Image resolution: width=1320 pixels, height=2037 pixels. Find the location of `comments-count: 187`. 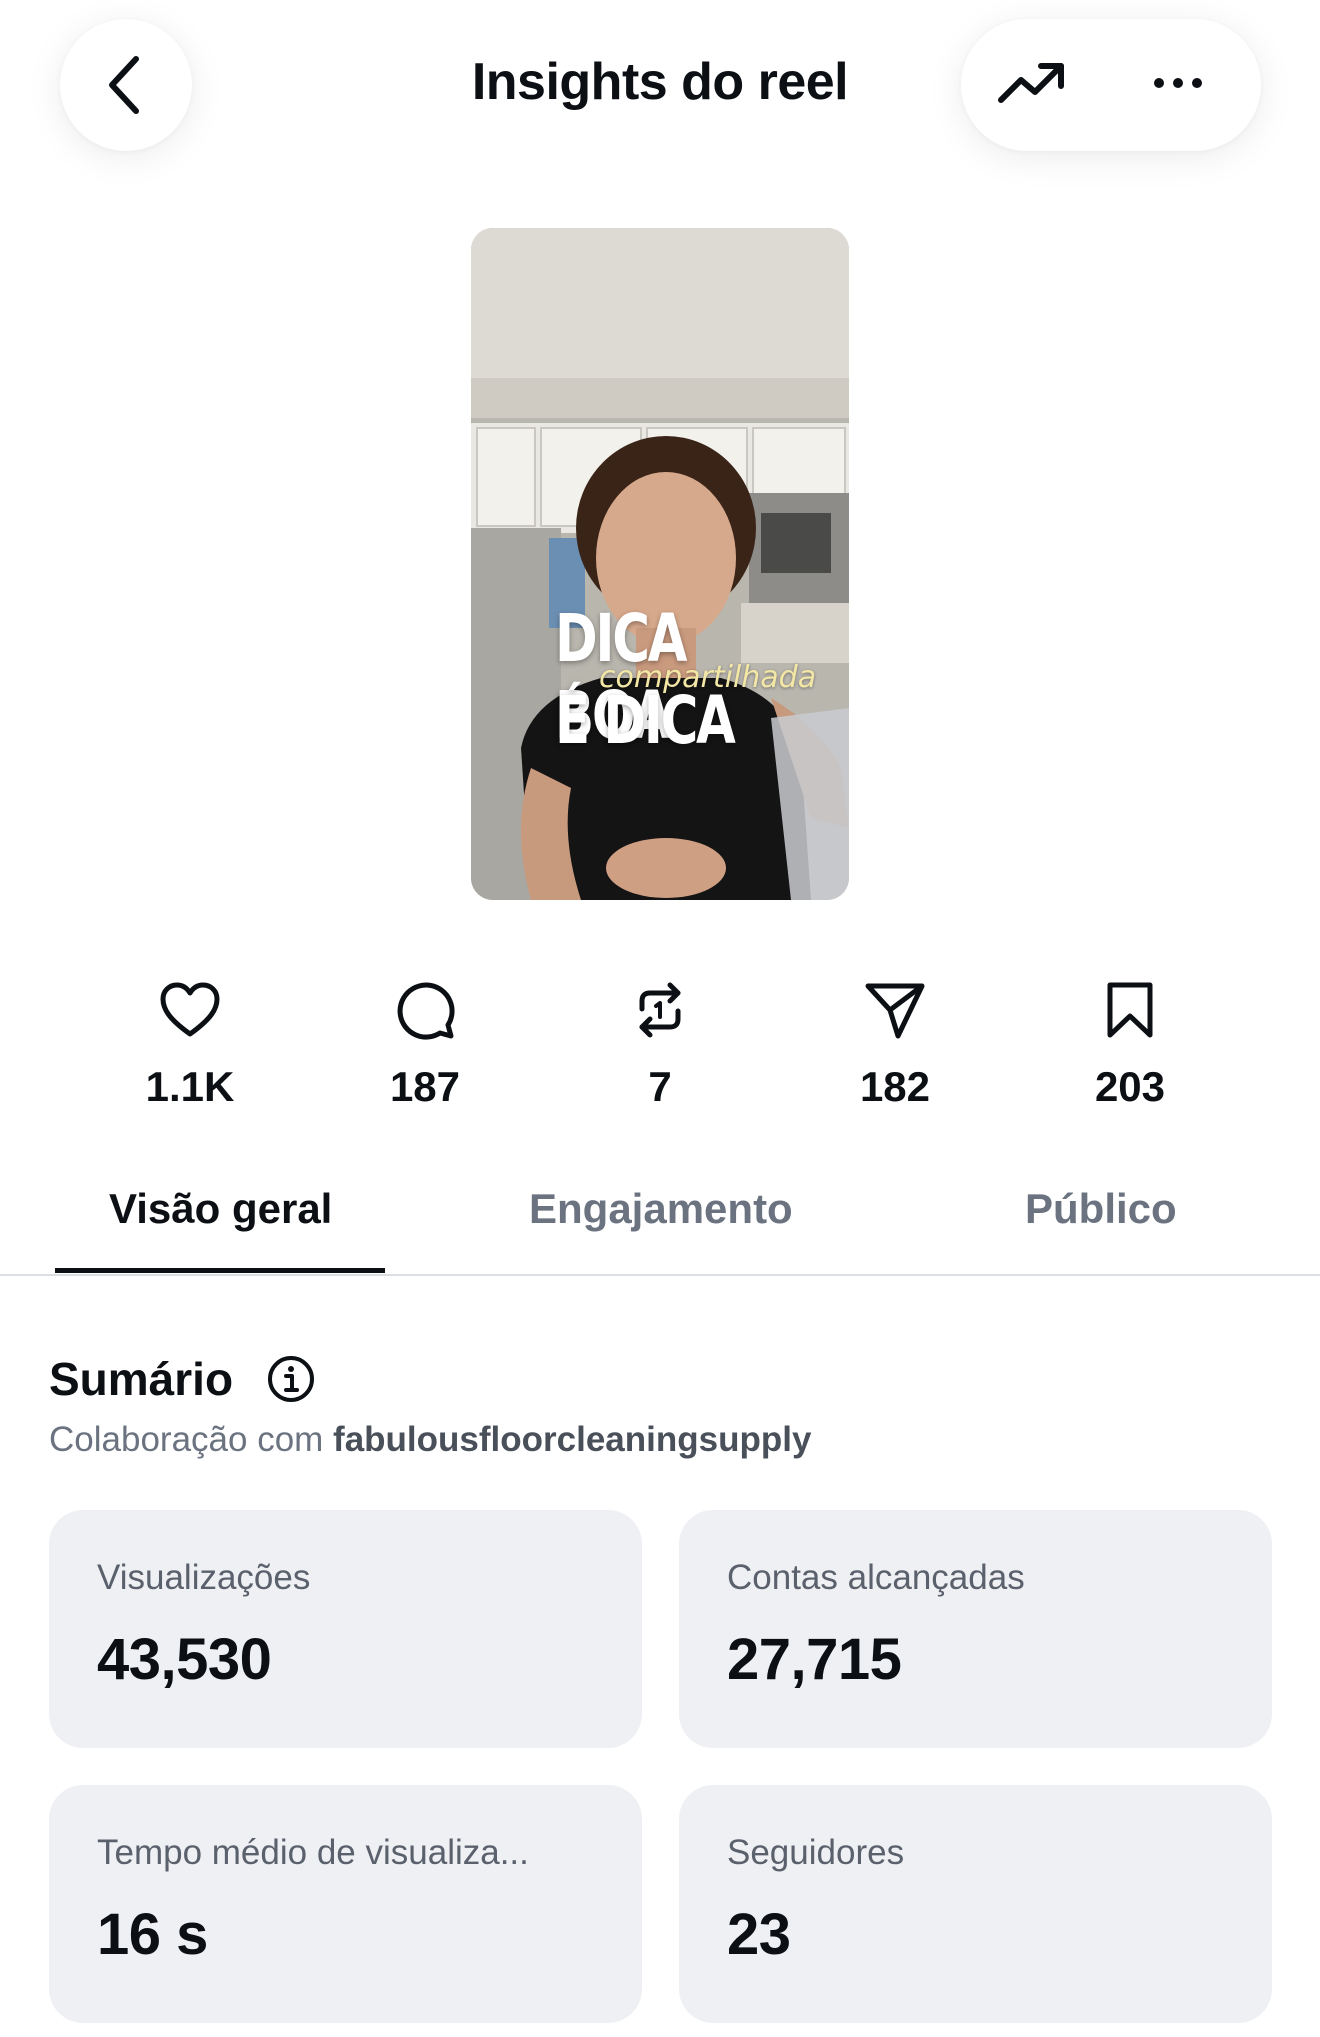

comments-count: 187 is located at coordinates (425, 1086).